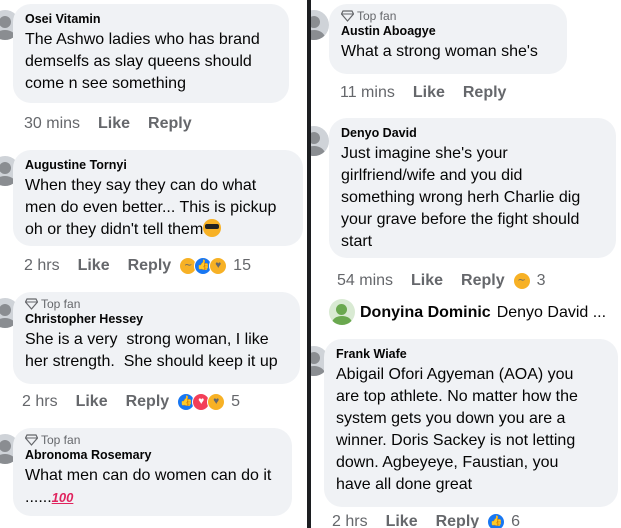 The width and height of the screenshot is (621, 528). I want to click on comment-author: Osei Vitamin, so click(151, 19).